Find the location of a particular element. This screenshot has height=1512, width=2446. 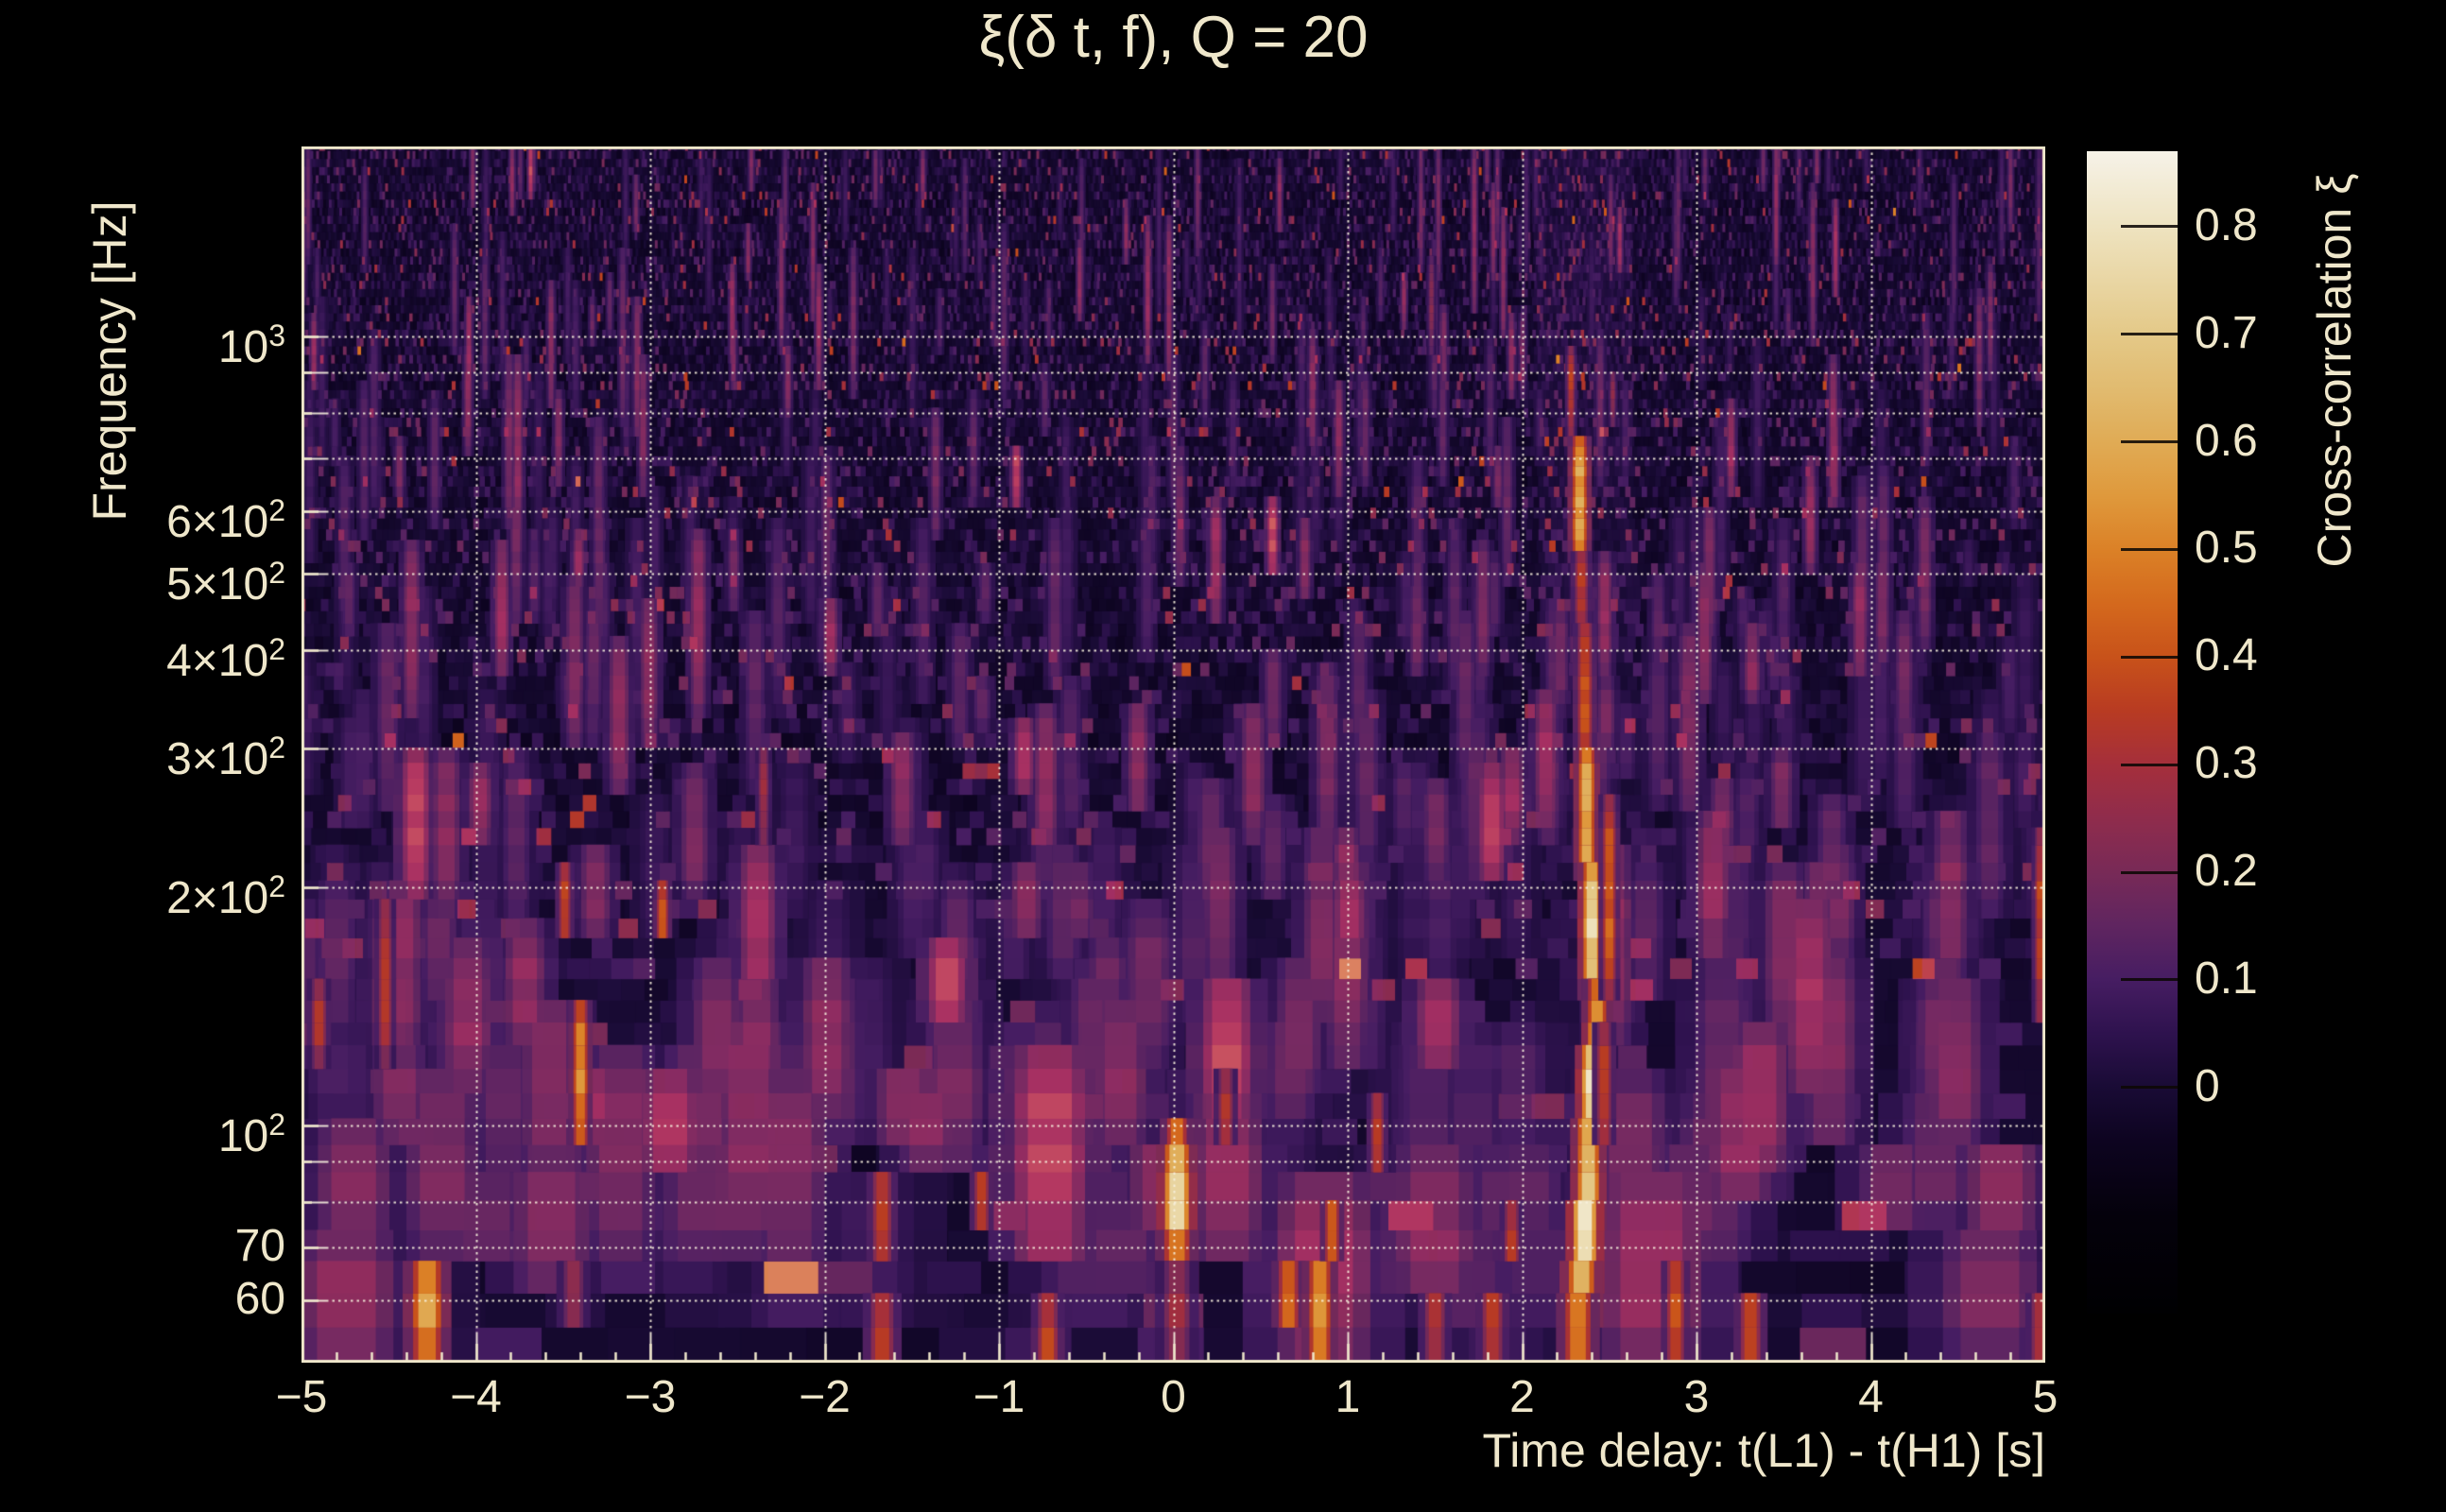

colorbar-title: Cross-correlation ξ is located at coordinates (2334, 370).